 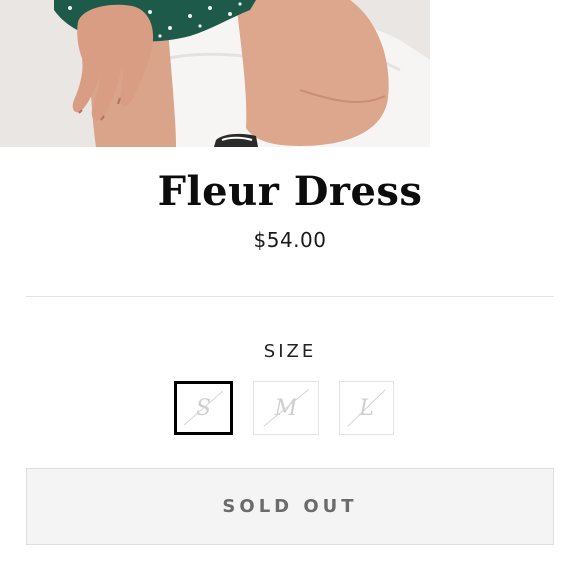 I want to click on size-option-m: M, so click(x=286, y=408).